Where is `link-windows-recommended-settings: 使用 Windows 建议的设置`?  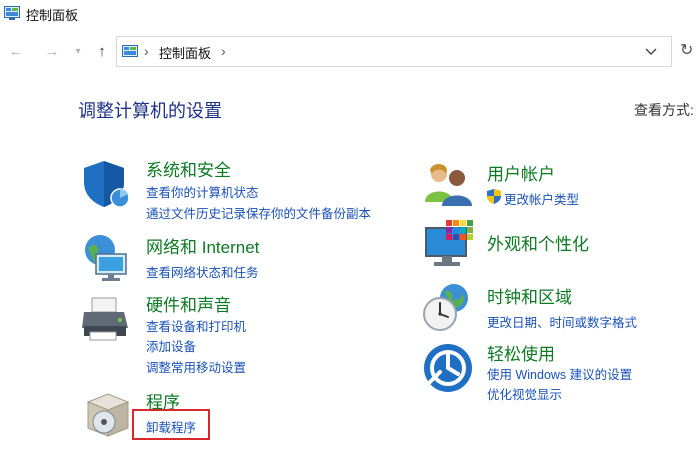
link-windows-recommended-settings: 使用 Windows 建议的设置 is located at coordinates (559, 373).